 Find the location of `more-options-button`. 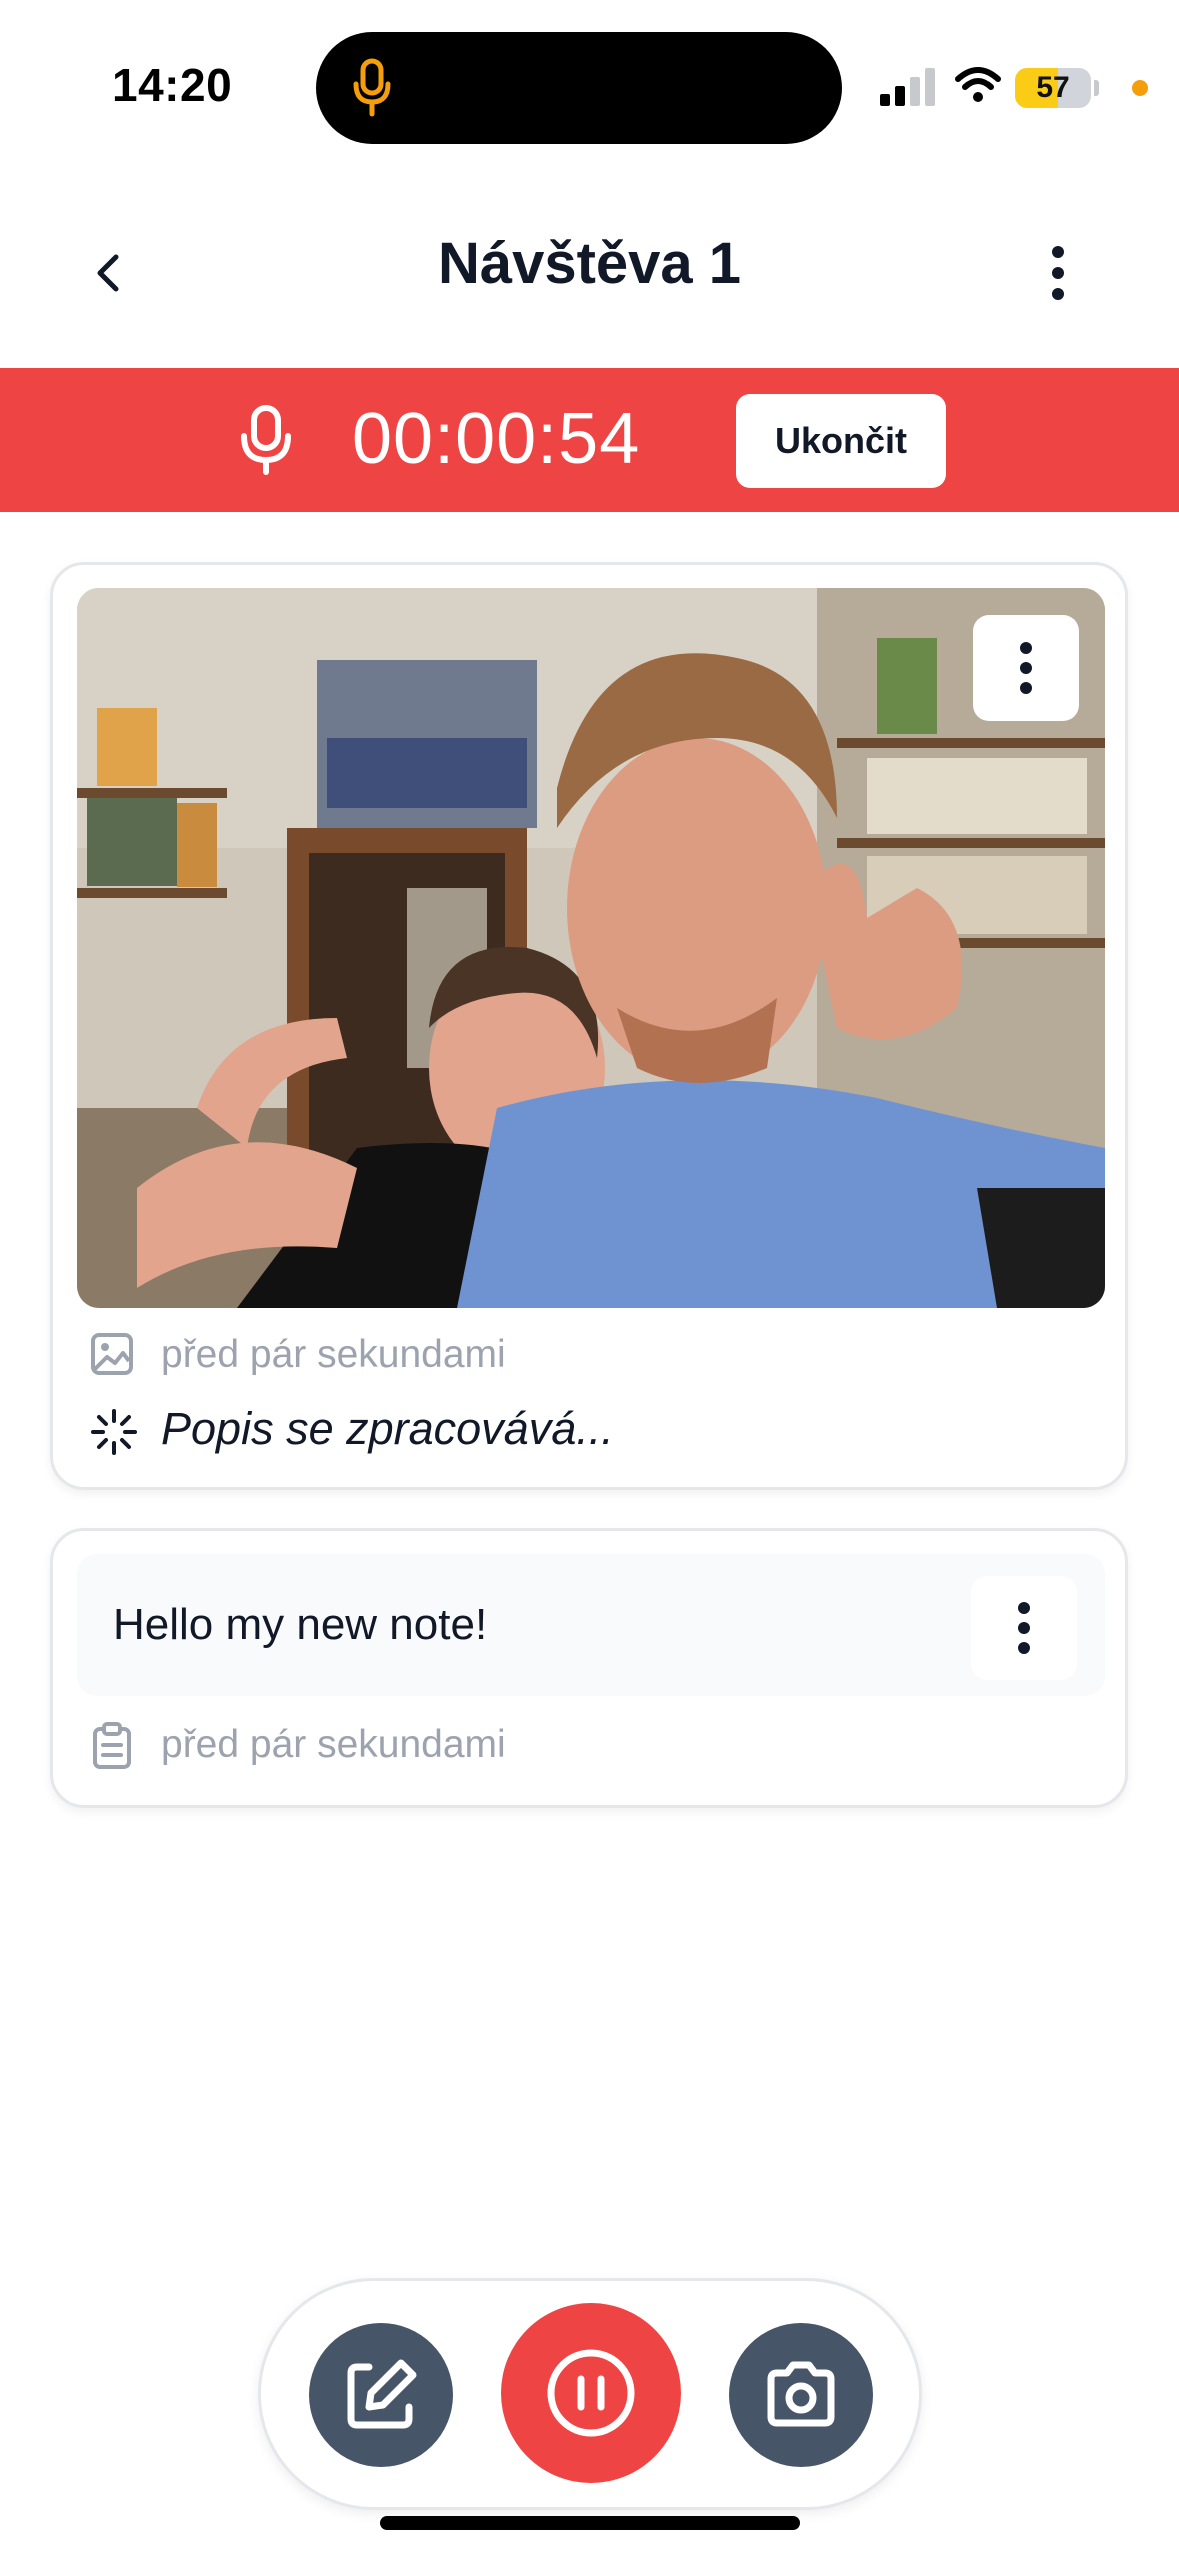

more-options-button is located at coordinates (1058, 275).